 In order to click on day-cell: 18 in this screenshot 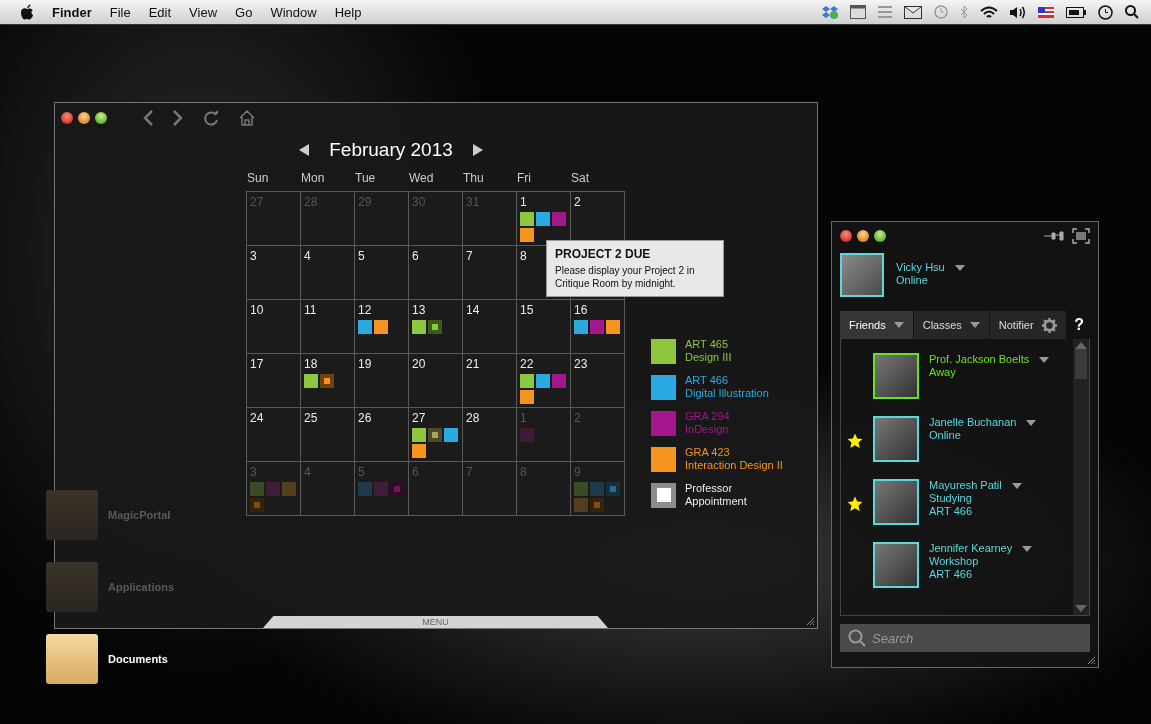, I will do `click(327, 380)`.